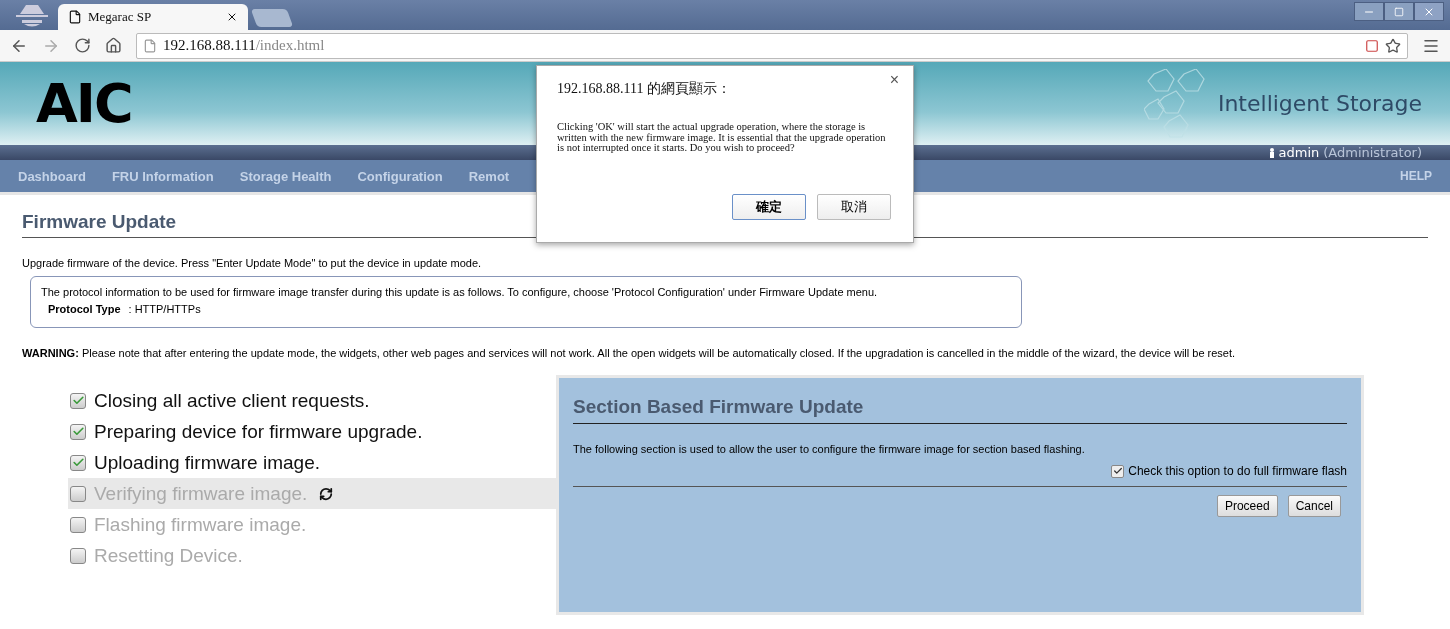  Describe the element at coordinates (722, 138) in the screenshot. I see `dialog-message: Clicking 'OK' will start the actual upgrade operation, where the storage is written with the new firmware image. It is essential that the upgrade operation is not interrupted once it starts. Do you wish to proceed?` at that location.